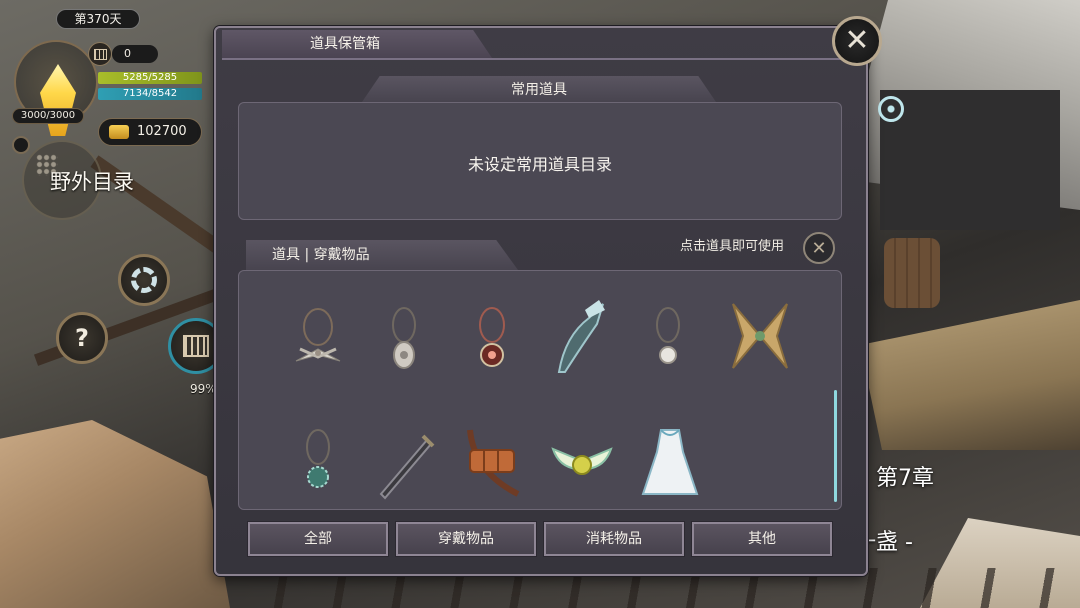 The height and width of the screenshot is (608, 1080). I want to click on crystal-blade-weapon-icon, so click(580, 336).